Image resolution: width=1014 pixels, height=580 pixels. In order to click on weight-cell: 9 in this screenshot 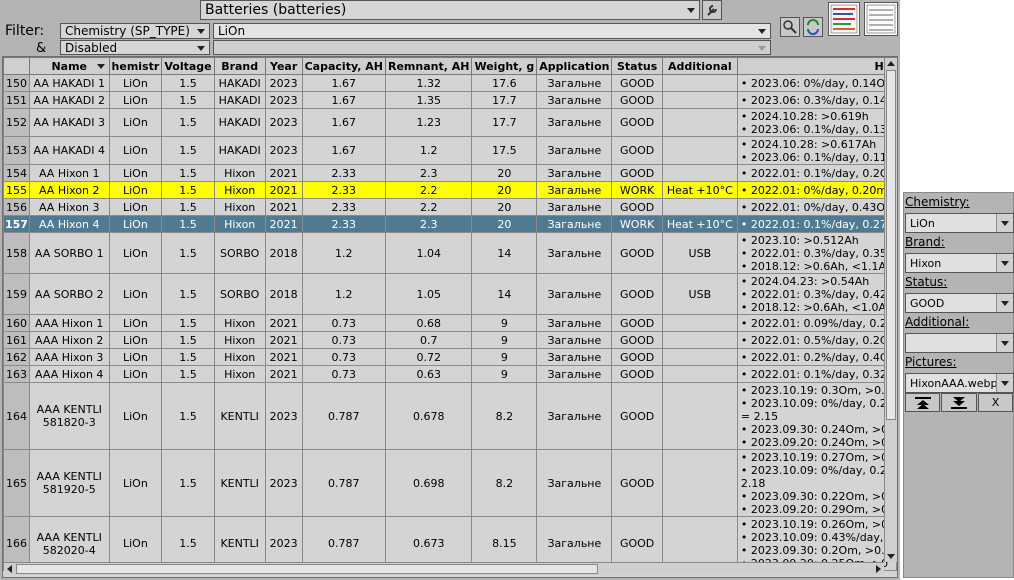, I will do `click(504, 340)`.